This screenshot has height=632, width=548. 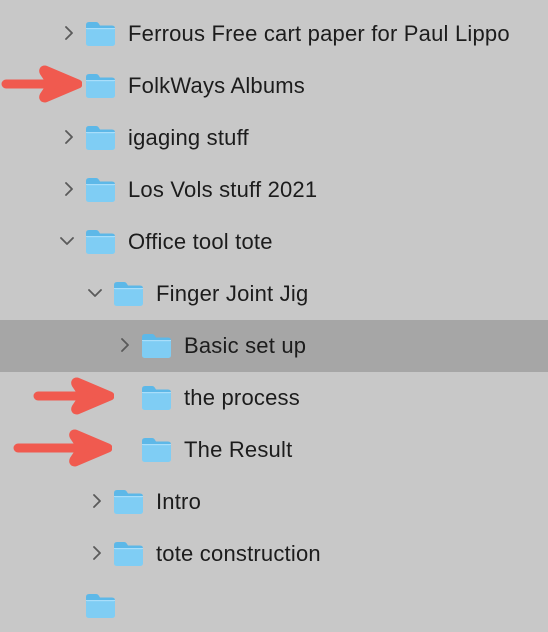 I want to click on folder-label: Ferrous Free cart paper for Paul Lippo, so click(x=319, y=33).